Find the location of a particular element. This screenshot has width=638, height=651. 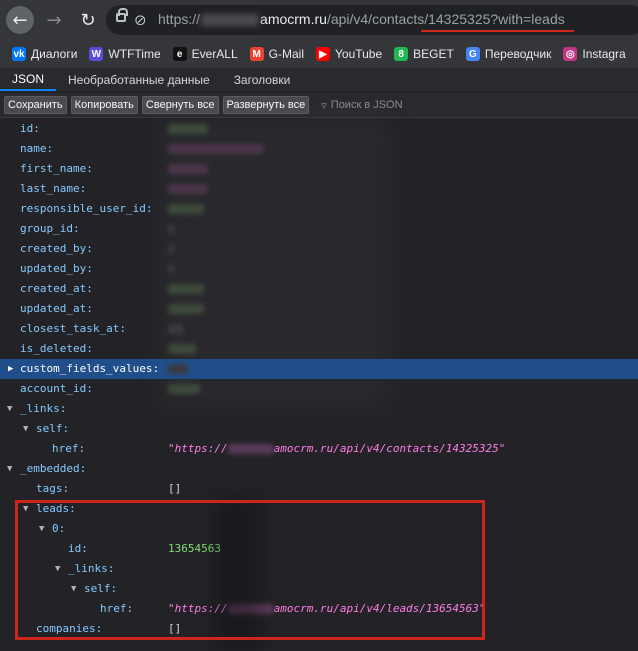

url-query: 14325325?with=leads is located at coordinates (496, 19).